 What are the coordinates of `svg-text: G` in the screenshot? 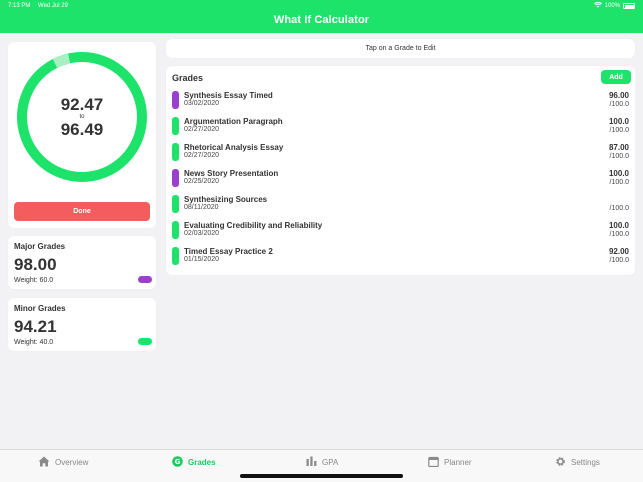 It's located at (178, 462).